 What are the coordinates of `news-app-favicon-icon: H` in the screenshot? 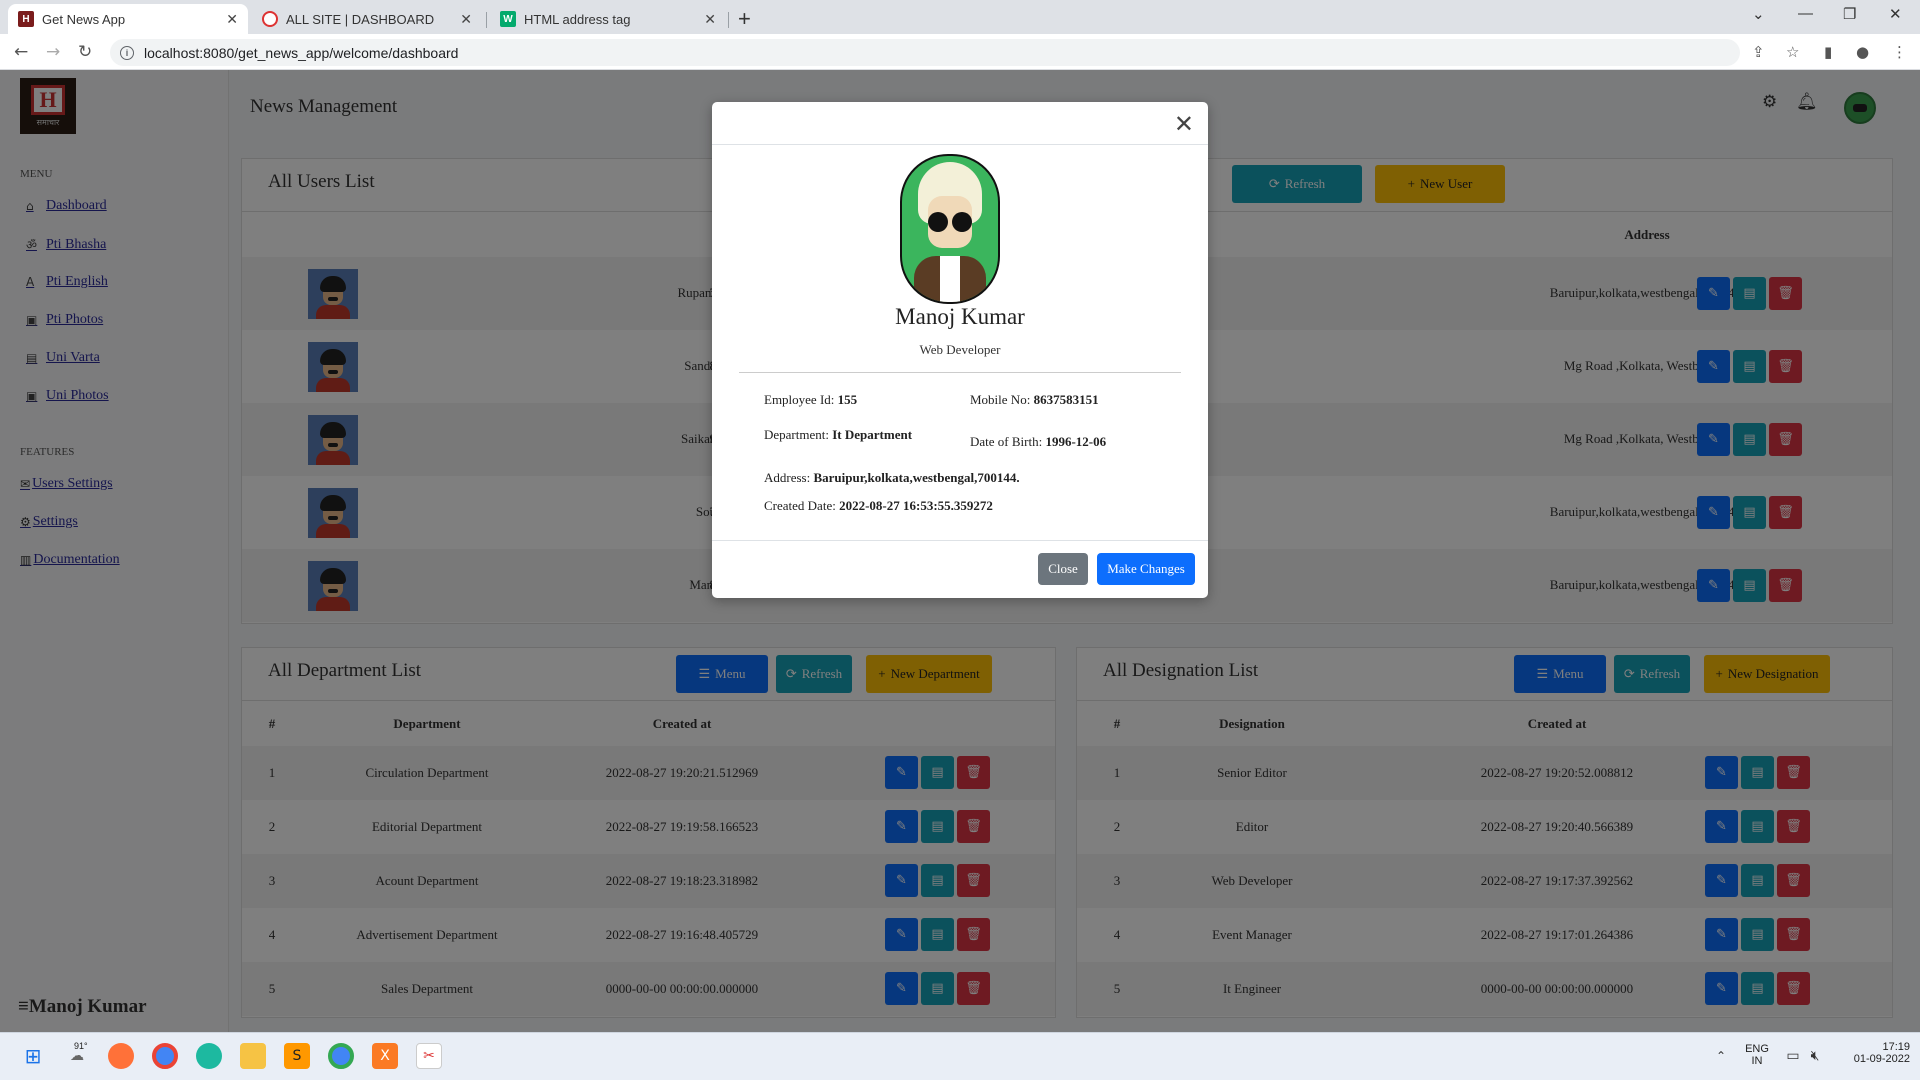 It's located at (26, 19).